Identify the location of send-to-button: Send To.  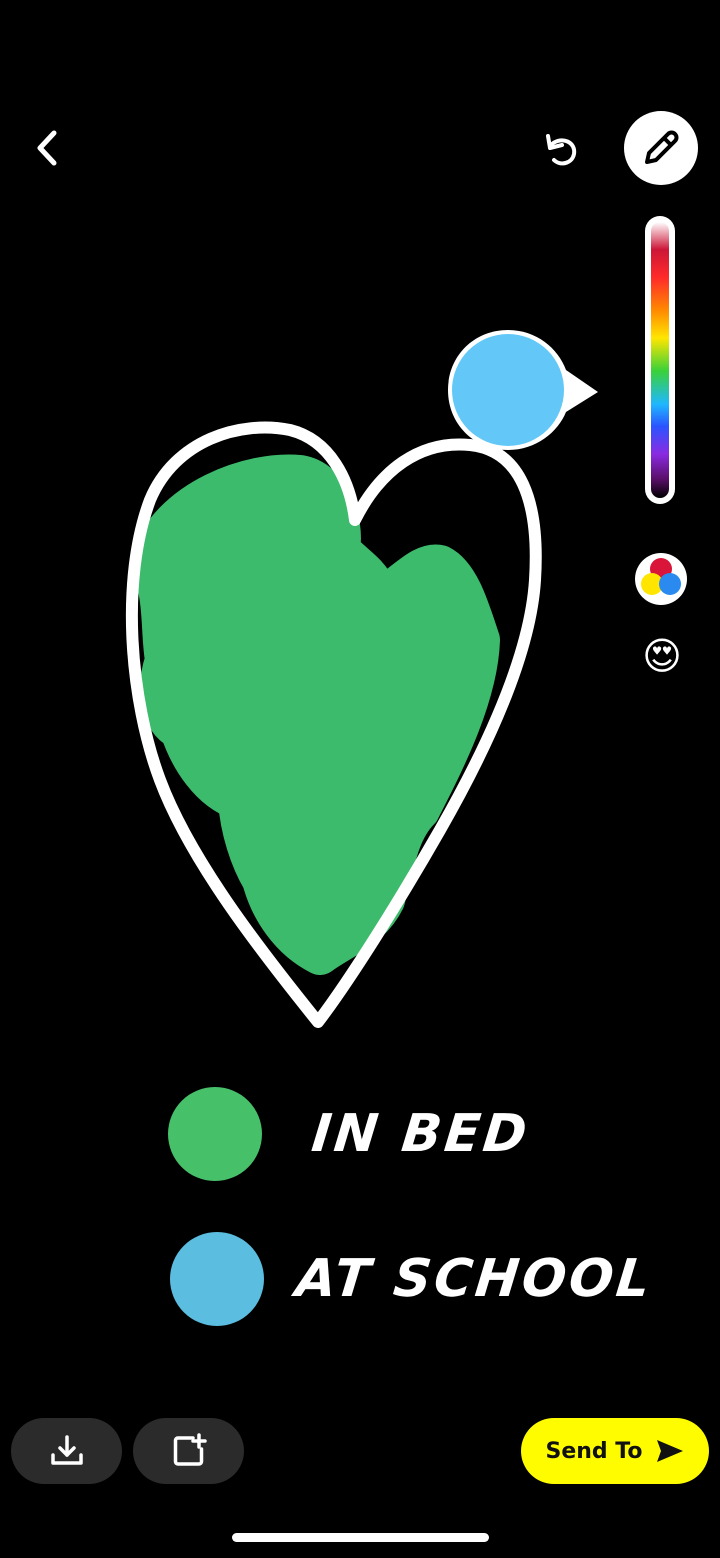
(615, 1451).